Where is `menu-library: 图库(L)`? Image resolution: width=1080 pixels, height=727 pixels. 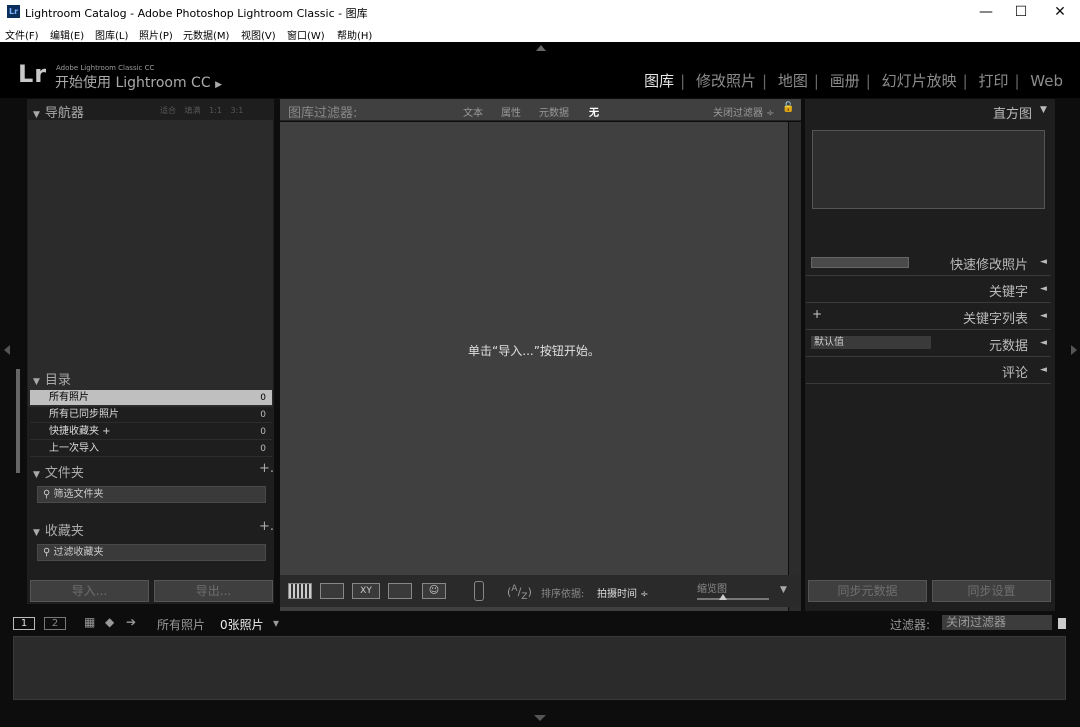
menu-library: 图库(L) is located at coordinates (111, 34).